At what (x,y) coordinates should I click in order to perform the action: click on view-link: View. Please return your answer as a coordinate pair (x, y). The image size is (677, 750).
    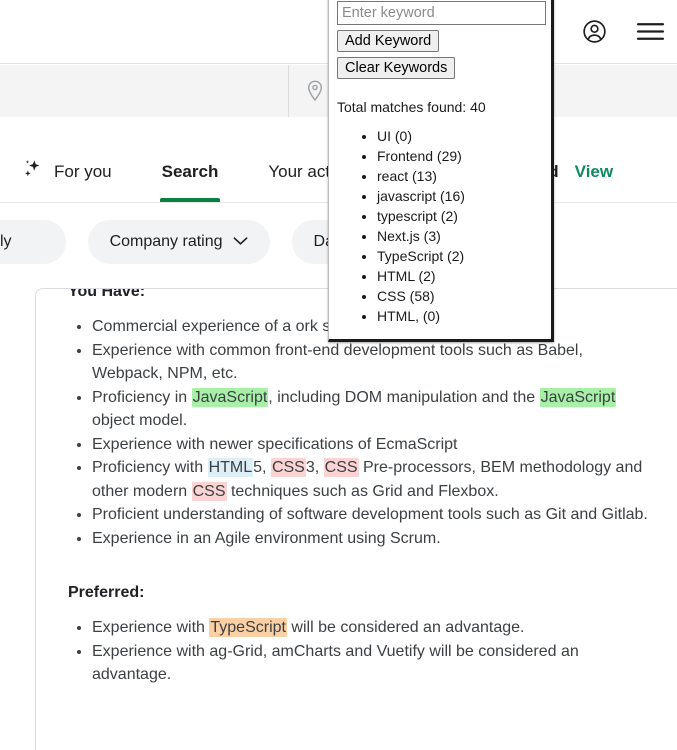
    Looking at the image, I should click on (594, 171).